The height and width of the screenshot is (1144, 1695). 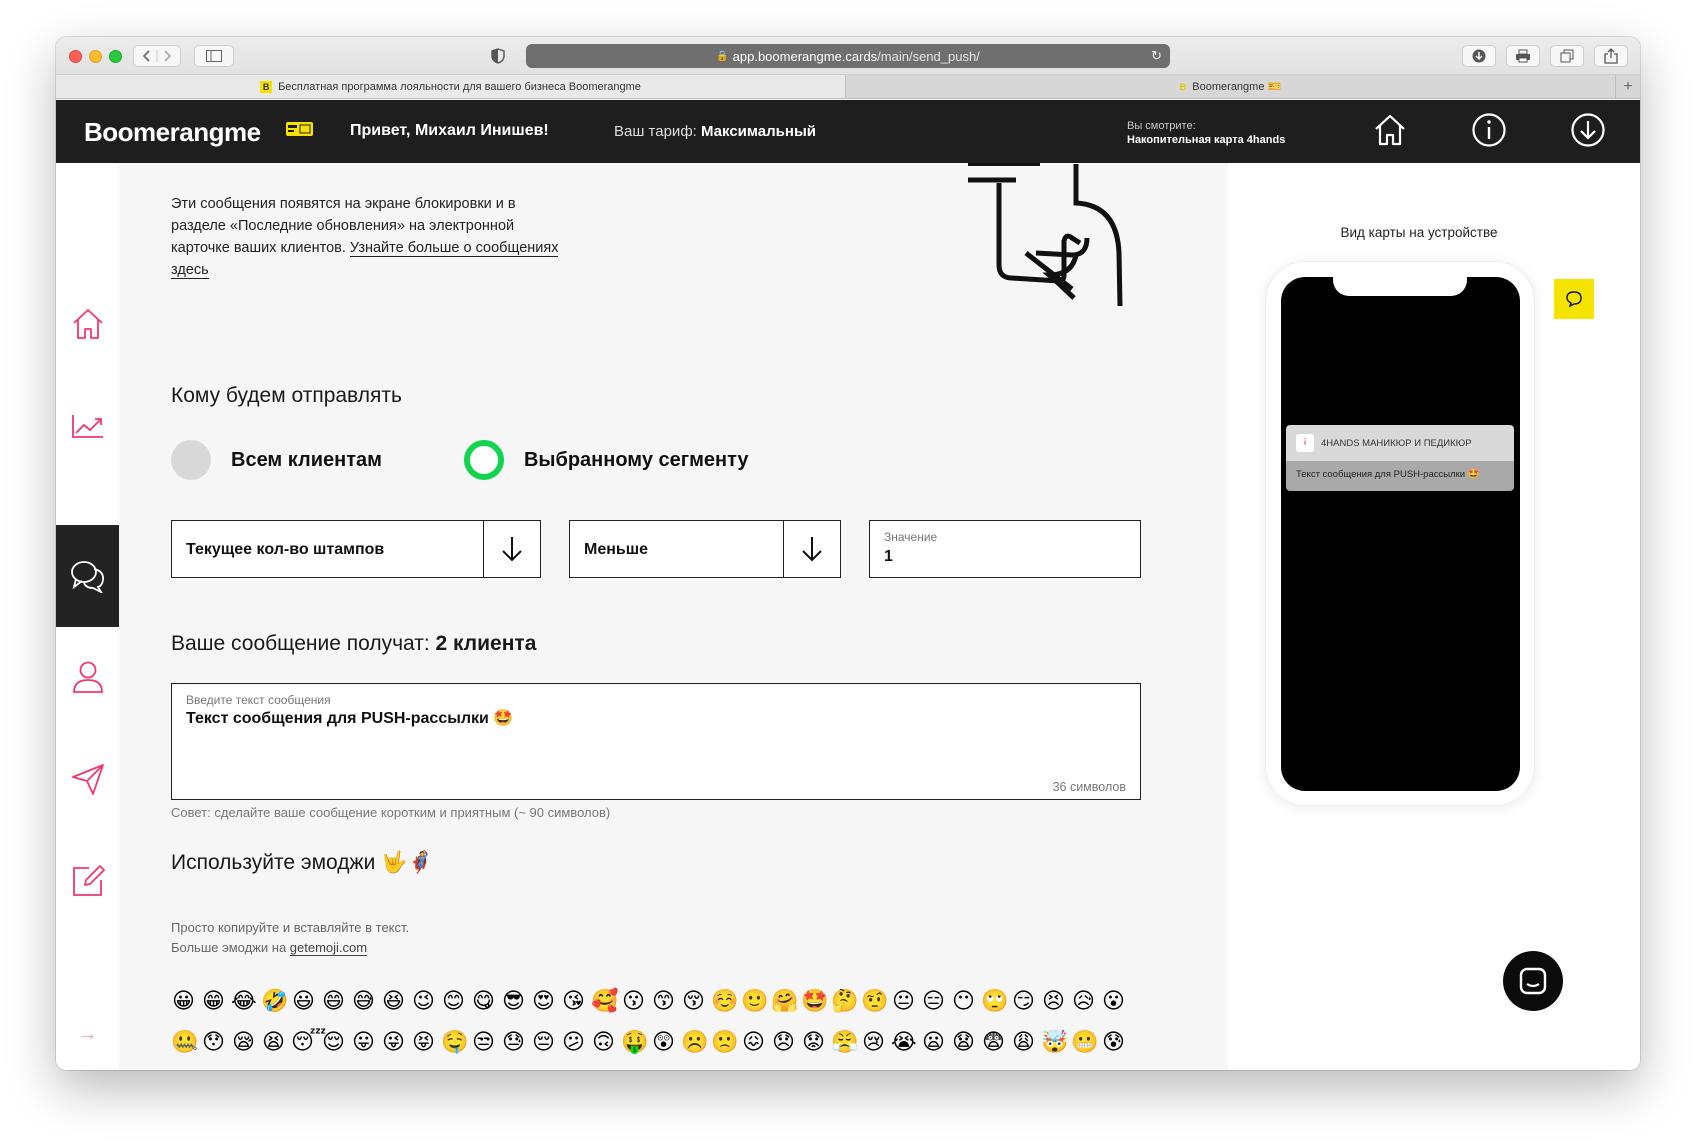 I want to click on emoji-item: 😲, so click(x=663, y=1042).